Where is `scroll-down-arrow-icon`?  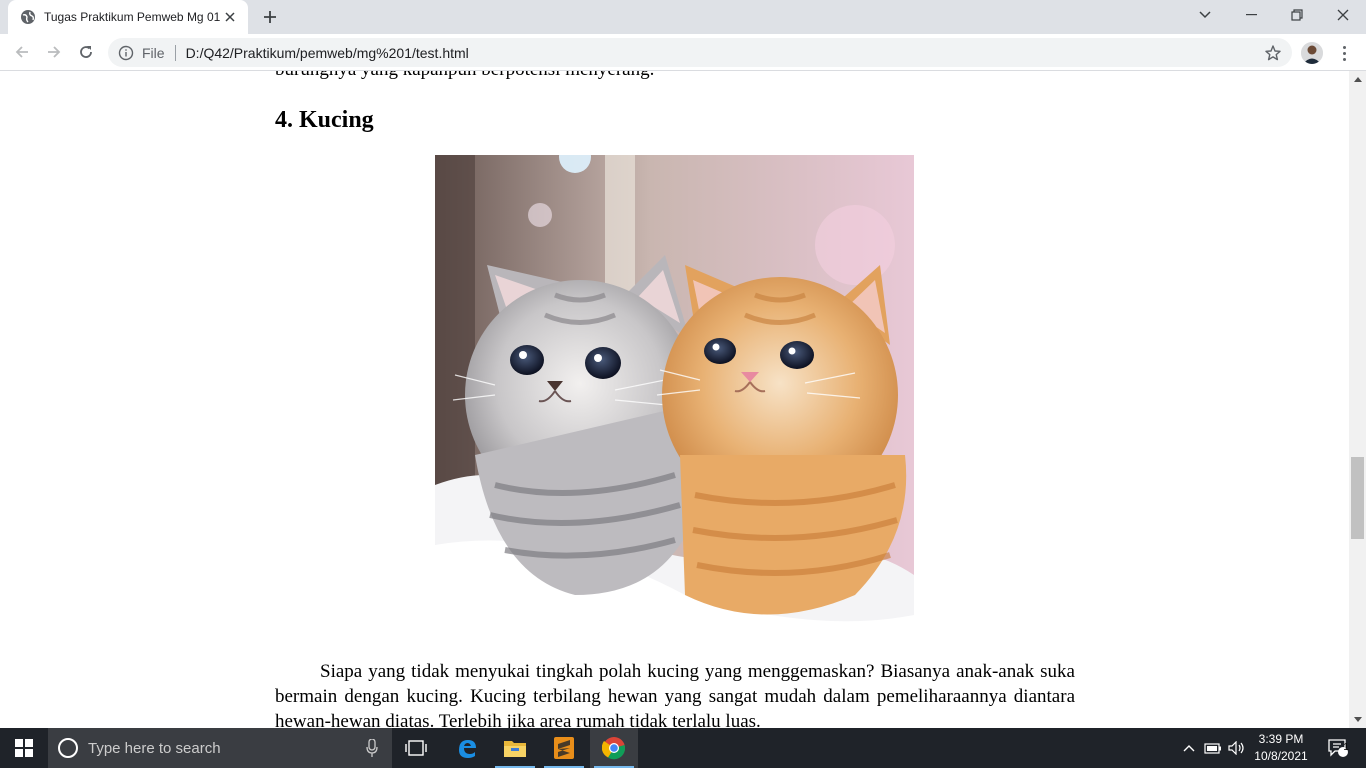
scroll-down-arrow-icon is located at coordinates (1357, 719).